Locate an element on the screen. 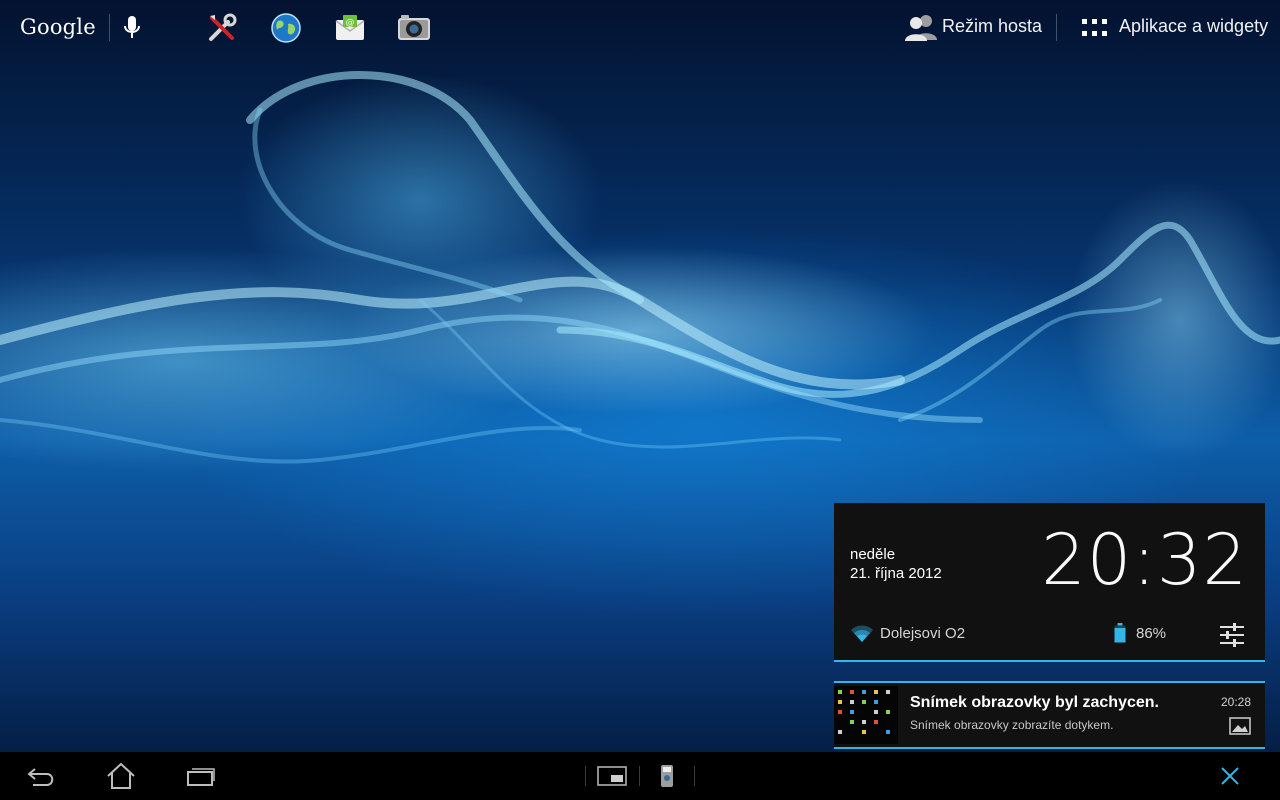  small-apps-window-button is located at coordinates (612, 776).